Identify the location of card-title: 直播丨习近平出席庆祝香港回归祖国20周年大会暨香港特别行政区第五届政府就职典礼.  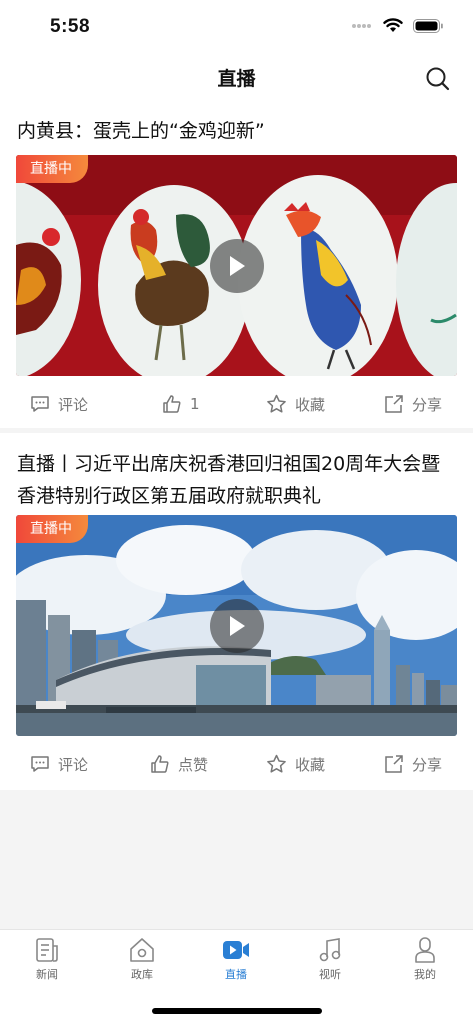
(229, 480).